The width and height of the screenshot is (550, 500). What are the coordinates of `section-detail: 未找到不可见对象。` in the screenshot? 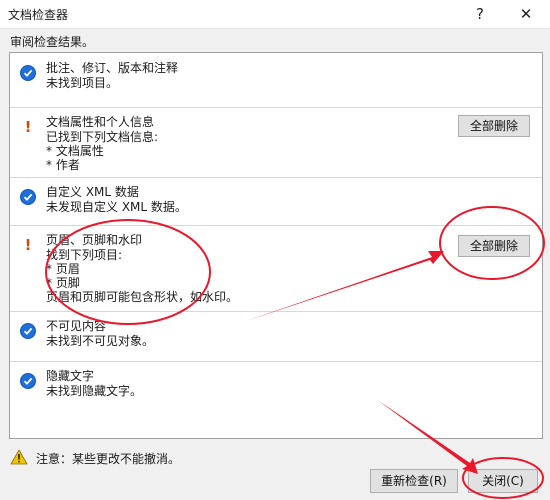 It's located at (100, 341).